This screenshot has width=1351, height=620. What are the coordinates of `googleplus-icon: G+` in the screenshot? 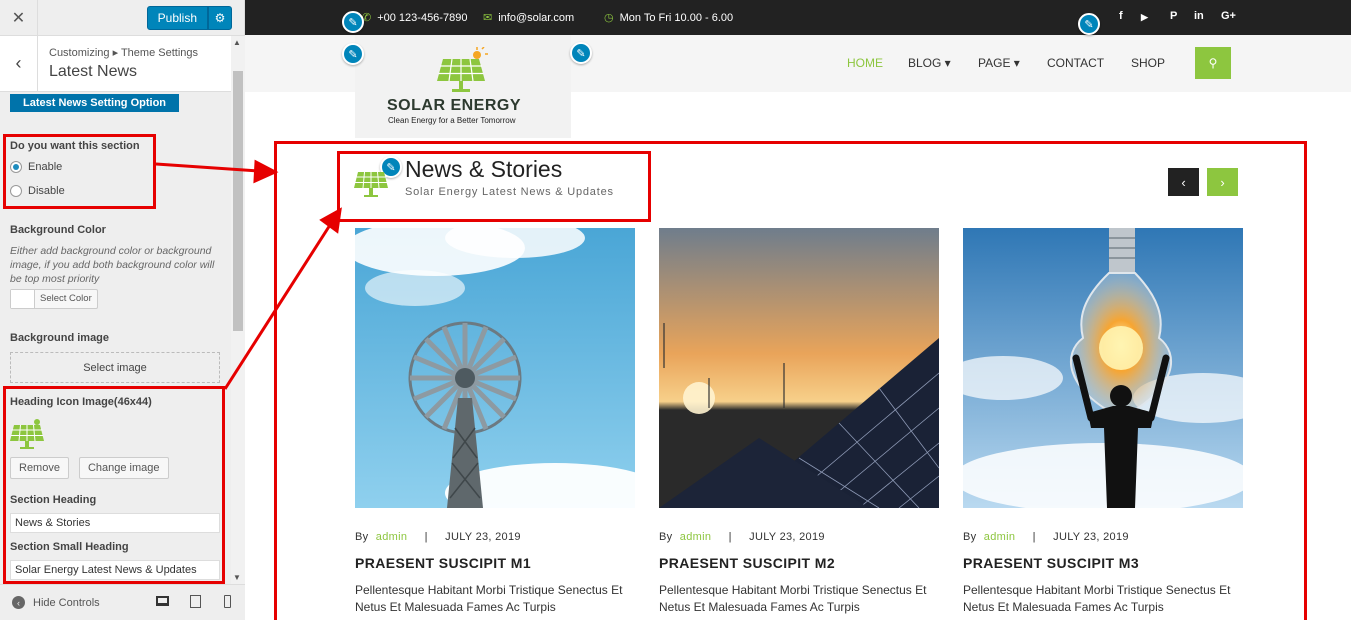 It's located at (1228, 16).